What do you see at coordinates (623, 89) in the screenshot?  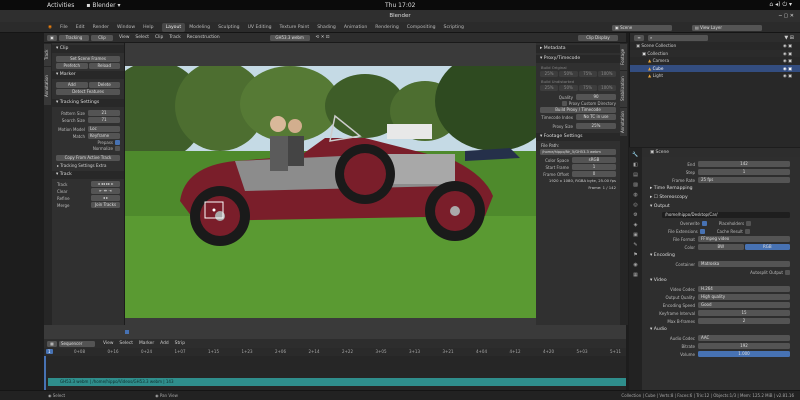 I see `tab-stabilization: Stabilization` at bounding box center [623, 89].